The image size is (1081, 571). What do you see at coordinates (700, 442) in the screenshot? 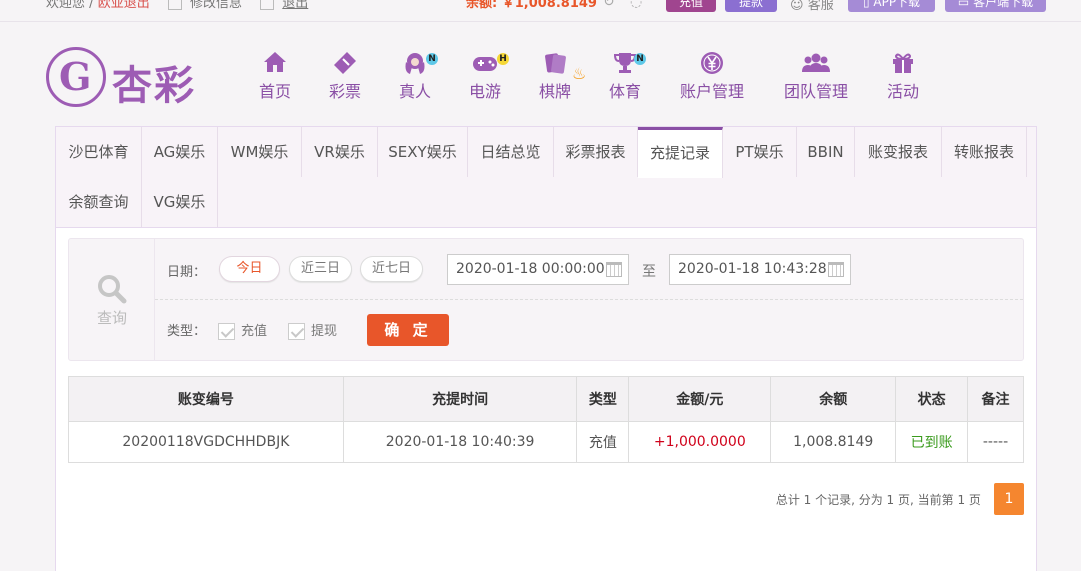
I see `cell-amount: +1,000.0000` at bounding box center [700, 442].